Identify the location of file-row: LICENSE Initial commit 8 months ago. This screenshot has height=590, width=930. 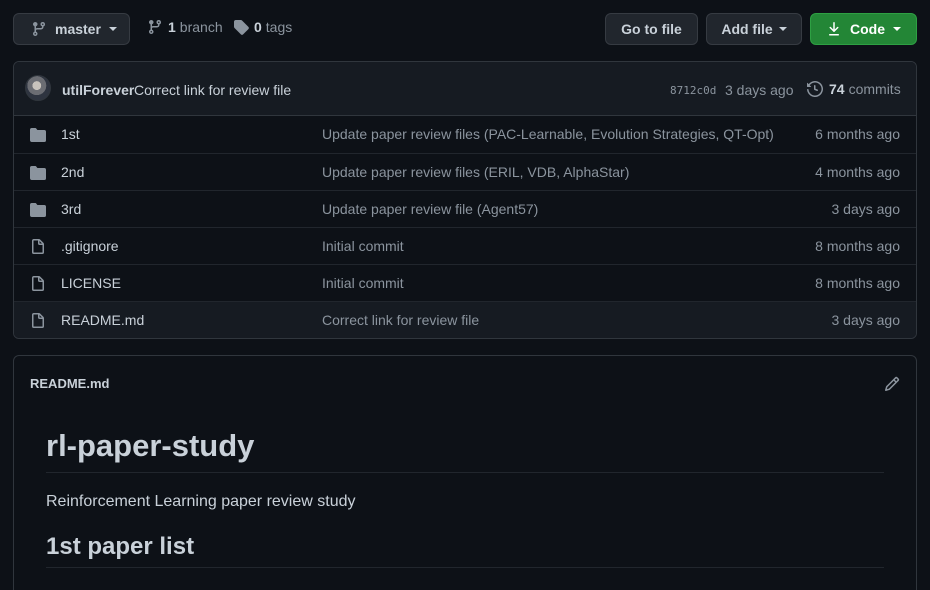
(465, 282).